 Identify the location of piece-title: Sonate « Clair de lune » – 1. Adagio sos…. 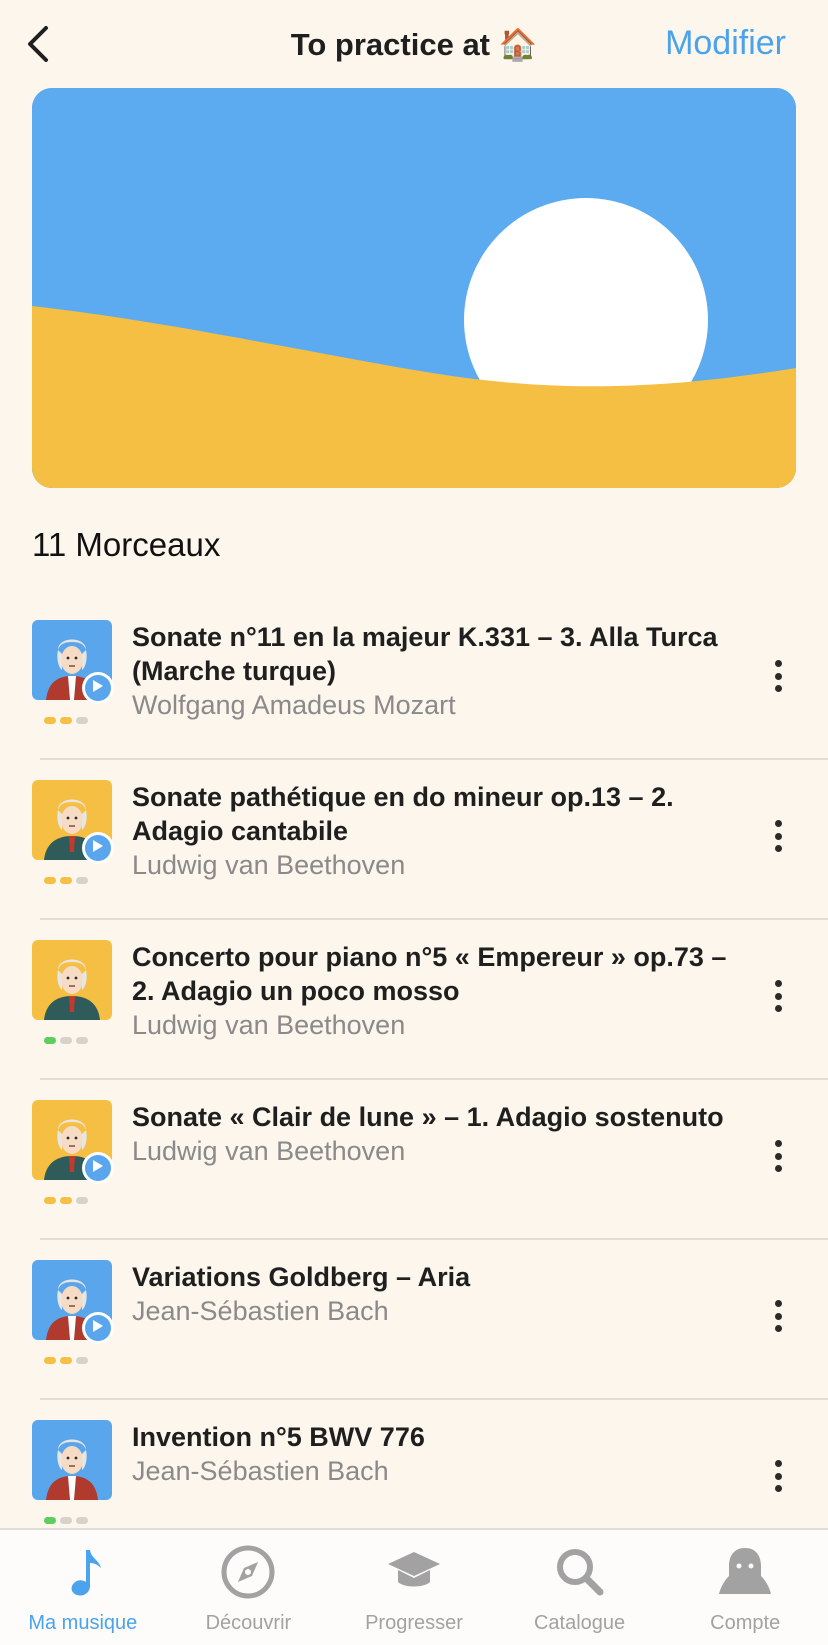
(428, 1117).